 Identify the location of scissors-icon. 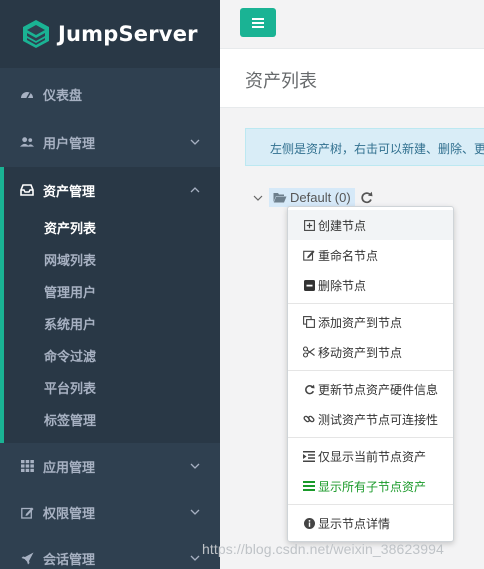
(309, 352).